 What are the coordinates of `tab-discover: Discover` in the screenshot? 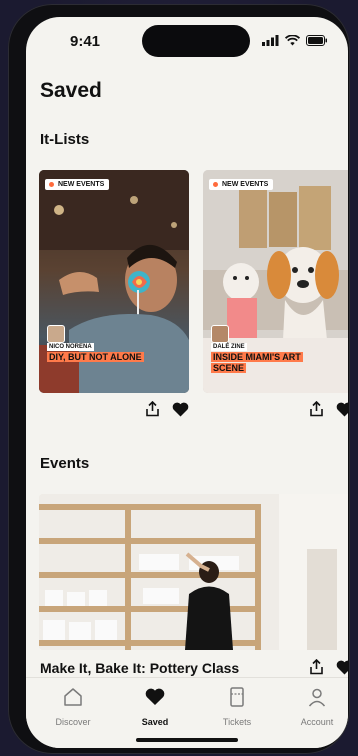 It's located at (73, 706).